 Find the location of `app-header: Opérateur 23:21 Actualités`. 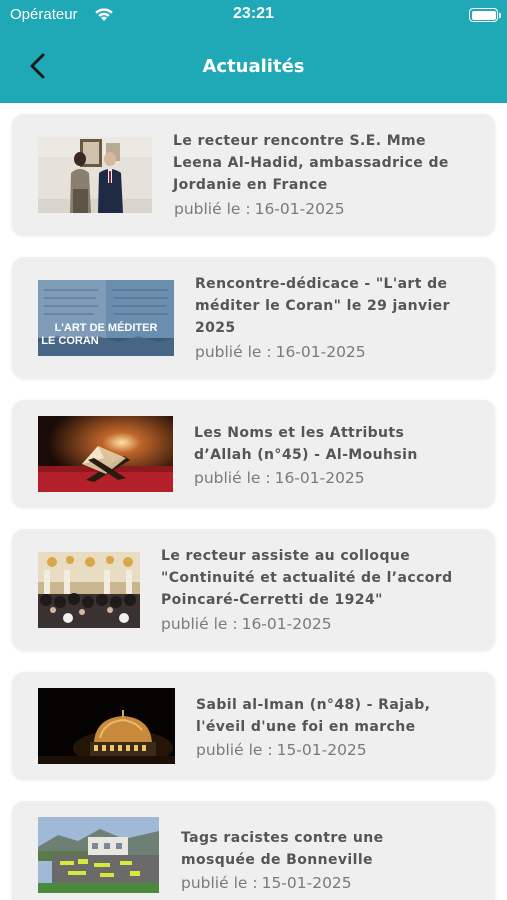

app-header: Opérateur 23:21 Actualités is located at coordinates (253, 51).